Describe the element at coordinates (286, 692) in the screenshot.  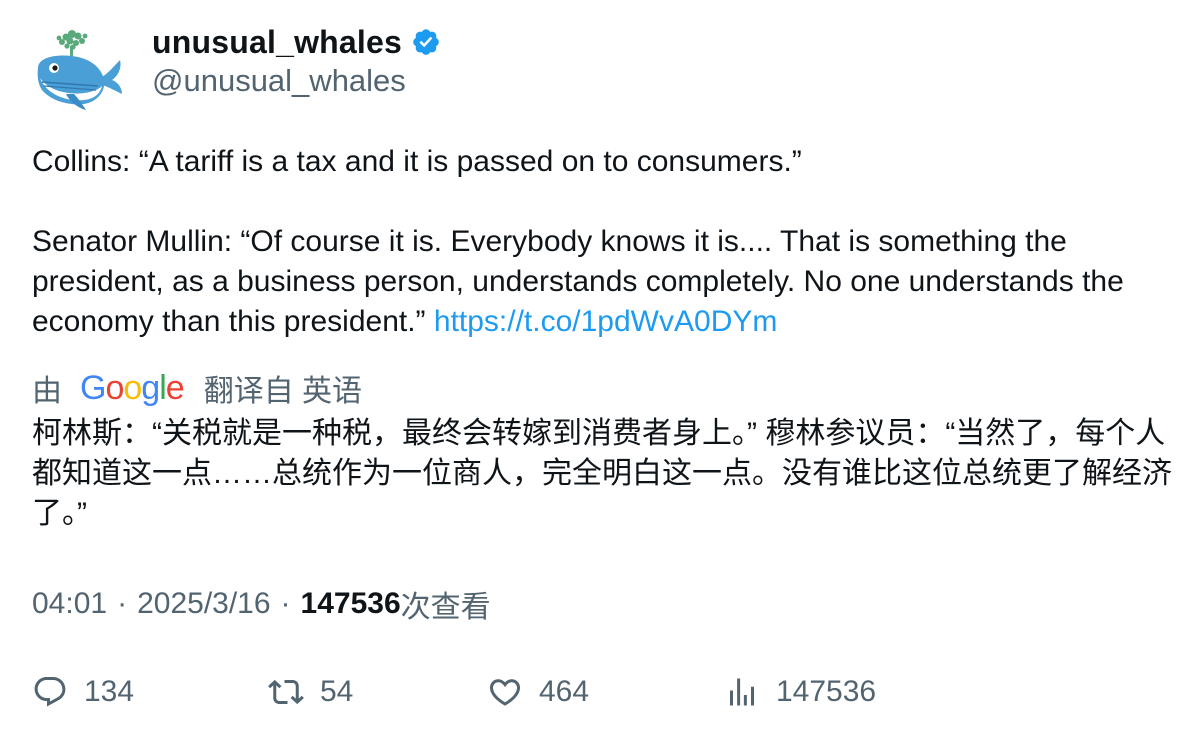
I see `retweet-icon` at that location.